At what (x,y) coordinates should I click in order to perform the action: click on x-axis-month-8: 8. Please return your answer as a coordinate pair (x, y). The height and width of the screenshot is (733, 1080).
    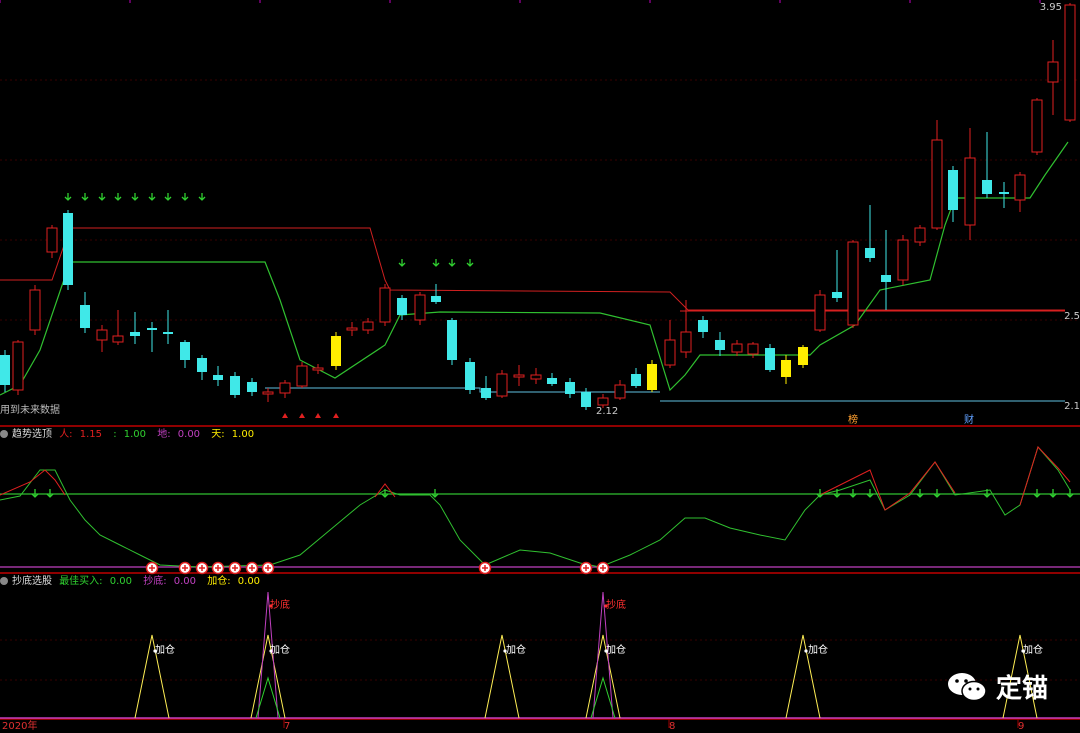
    Looking at the image, I should click on (672, 726).